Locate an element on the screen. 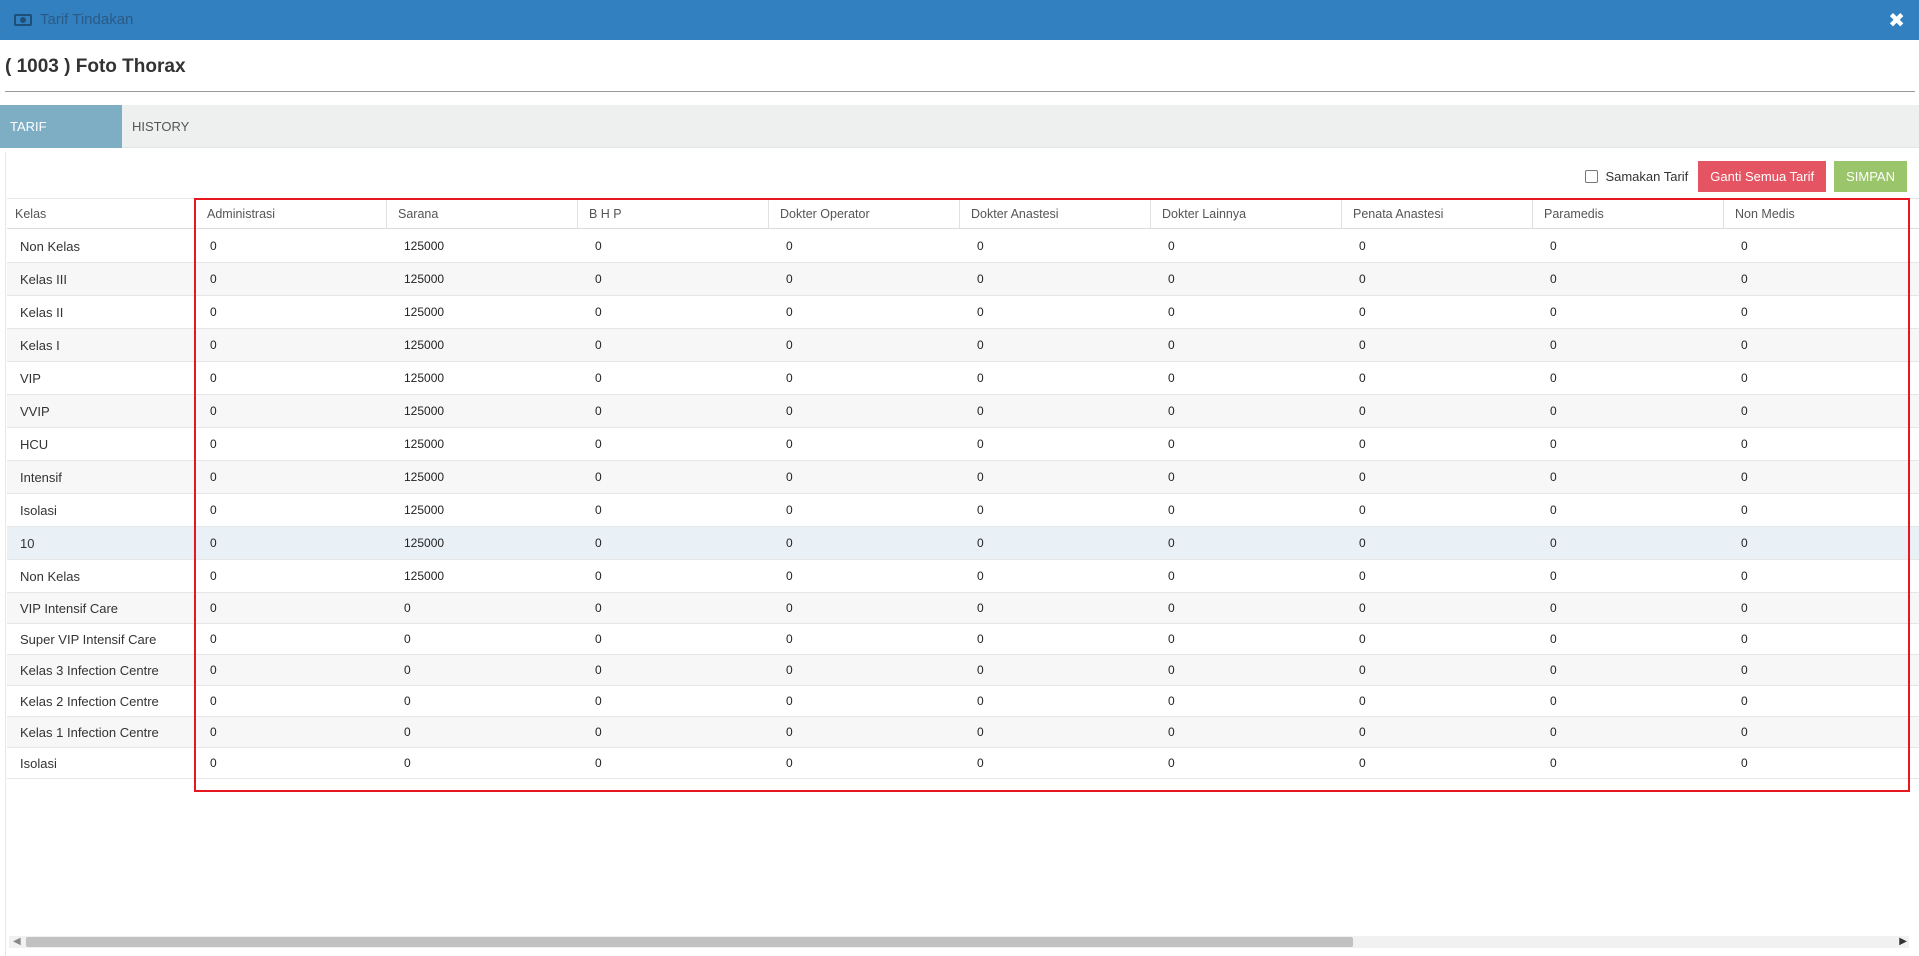 Image resolution: width=1919 pixels, height=956 pixels. table-row: Isolasi 0 125000 0 0 0 0 0 0 0 is located at coordinates (963, 510).